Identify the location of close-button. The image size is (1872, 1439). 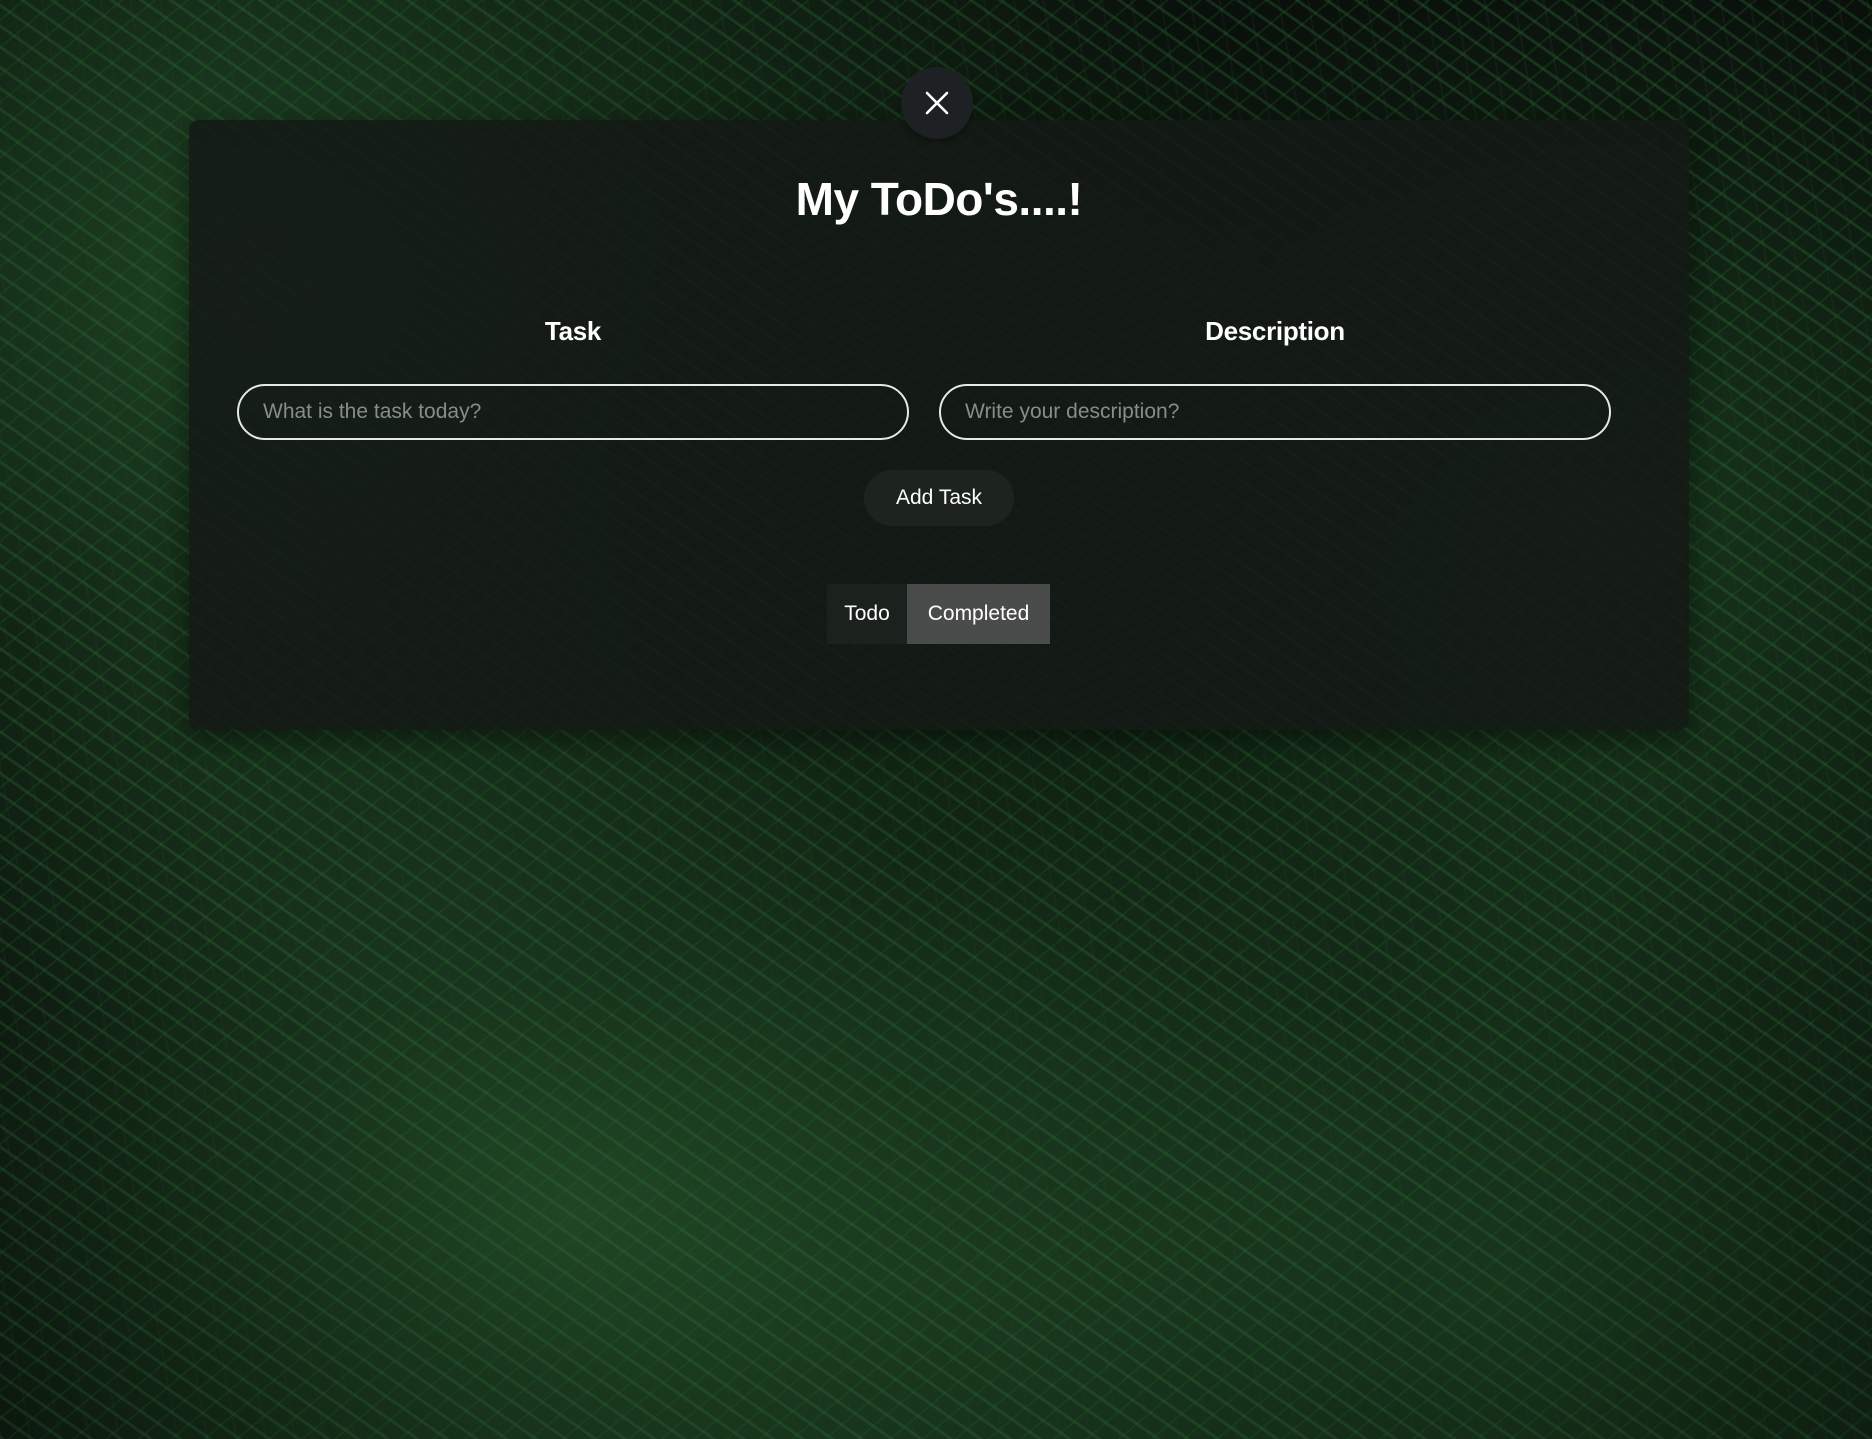
(937, 103).